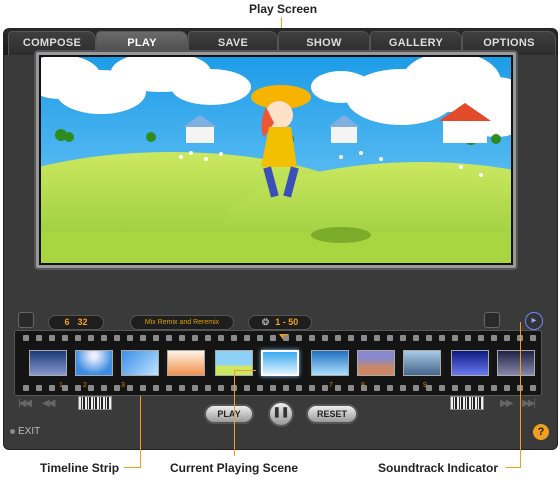  What do you see at coordinates (287, 322) in the screenshot?
I see `scene-range-label: 1 - 50` at bounding box center [287, 322].